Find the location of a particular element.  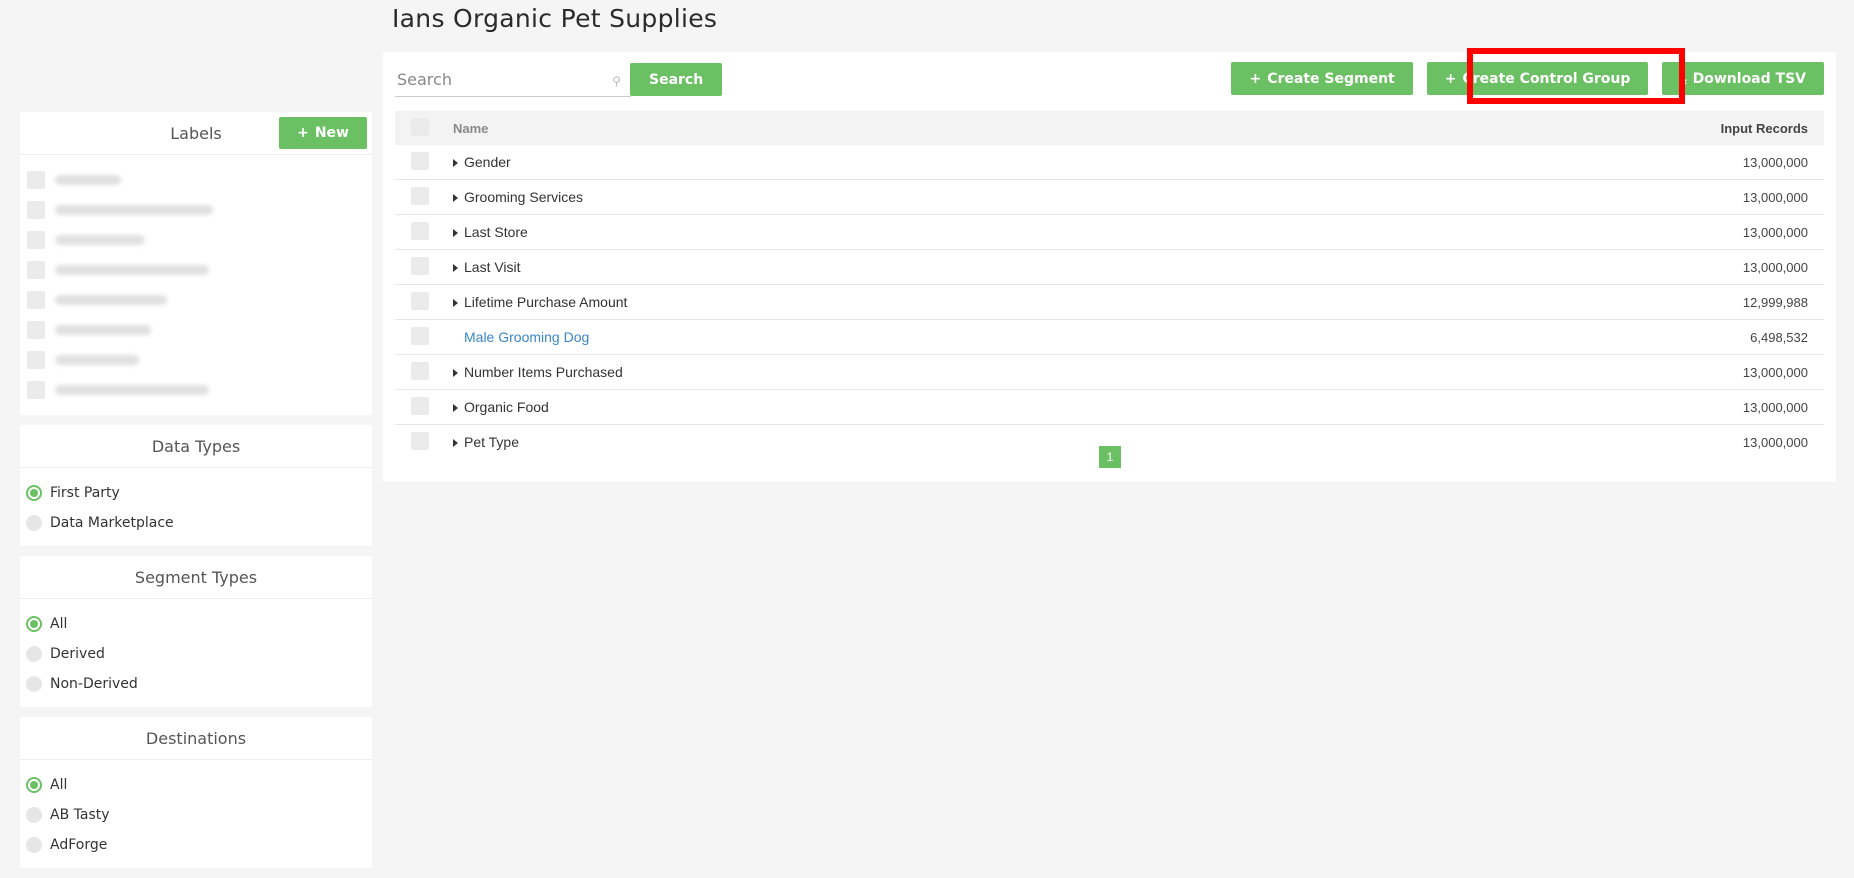

segment-type-non-derived: Non-Derived is located at coordinates (196, 684).